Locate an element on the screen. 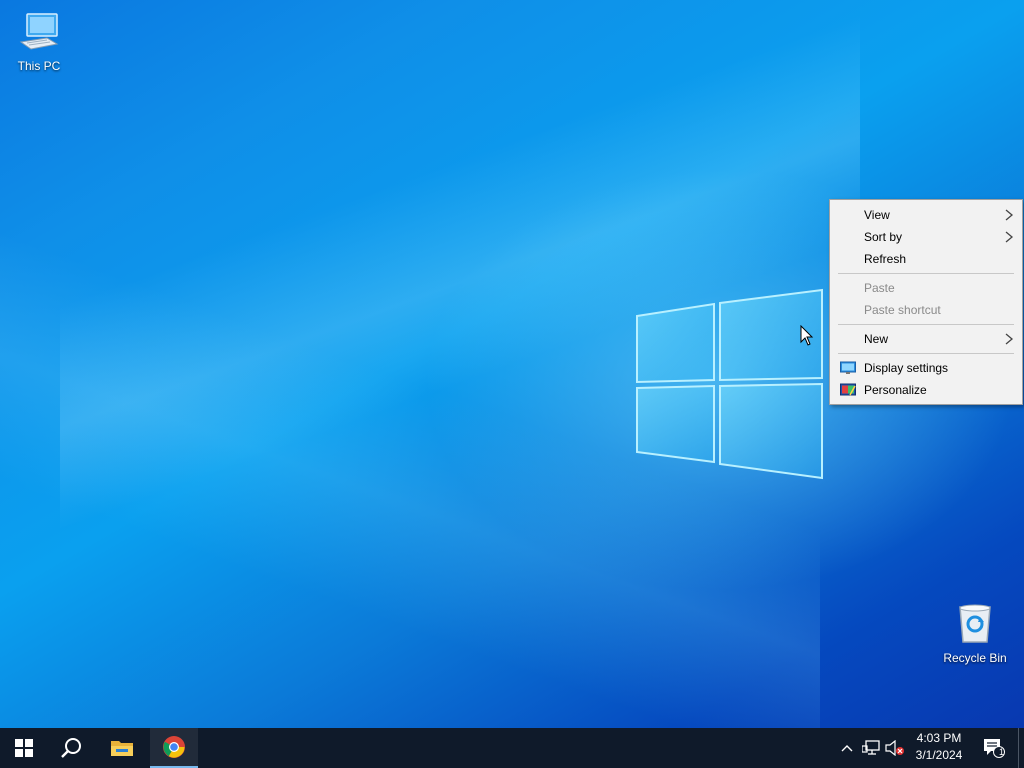  tray-network-button is located at coordinates (871, 748).